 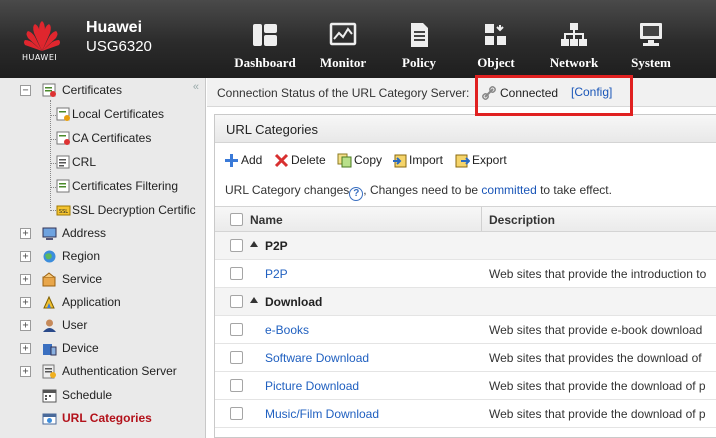 I want to click on copy-button: Copy, so click(x=362, y=161).